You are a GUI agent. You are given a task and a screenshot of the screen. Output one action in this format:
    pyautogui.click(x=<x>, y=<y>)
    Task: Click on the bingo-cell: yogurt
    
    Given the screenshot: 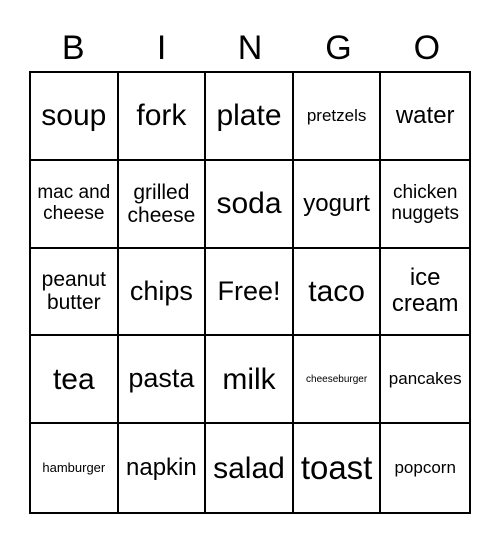 What is the action you would take?
    pyautogui.click(x=337, y=204)
    